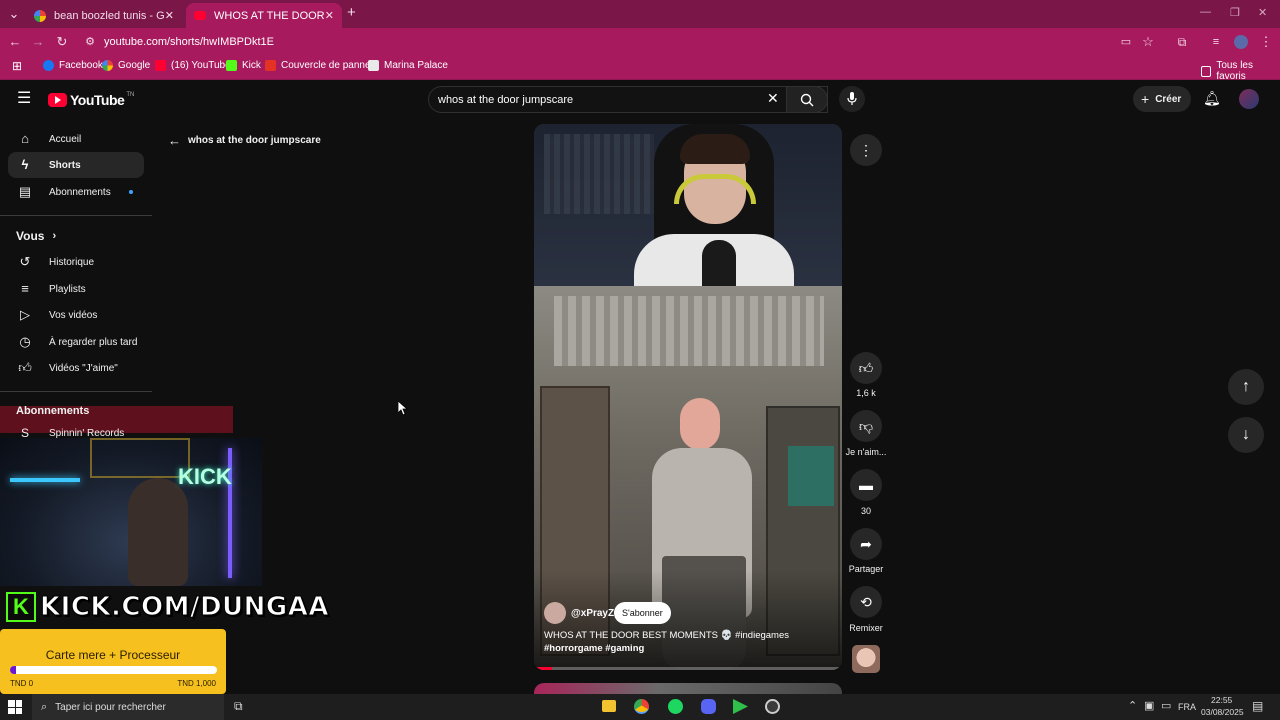 The image size is (1280, 720). Describe the element at coordinates (866, 628) in the screenshot. I see `remix-label: Remixer` at that location.